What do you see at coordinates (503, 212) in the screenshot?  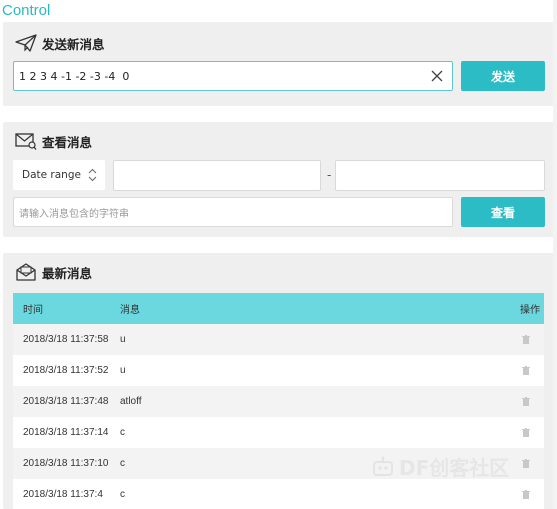 I see `query-button: 查看` at bounding box center [503, 212].